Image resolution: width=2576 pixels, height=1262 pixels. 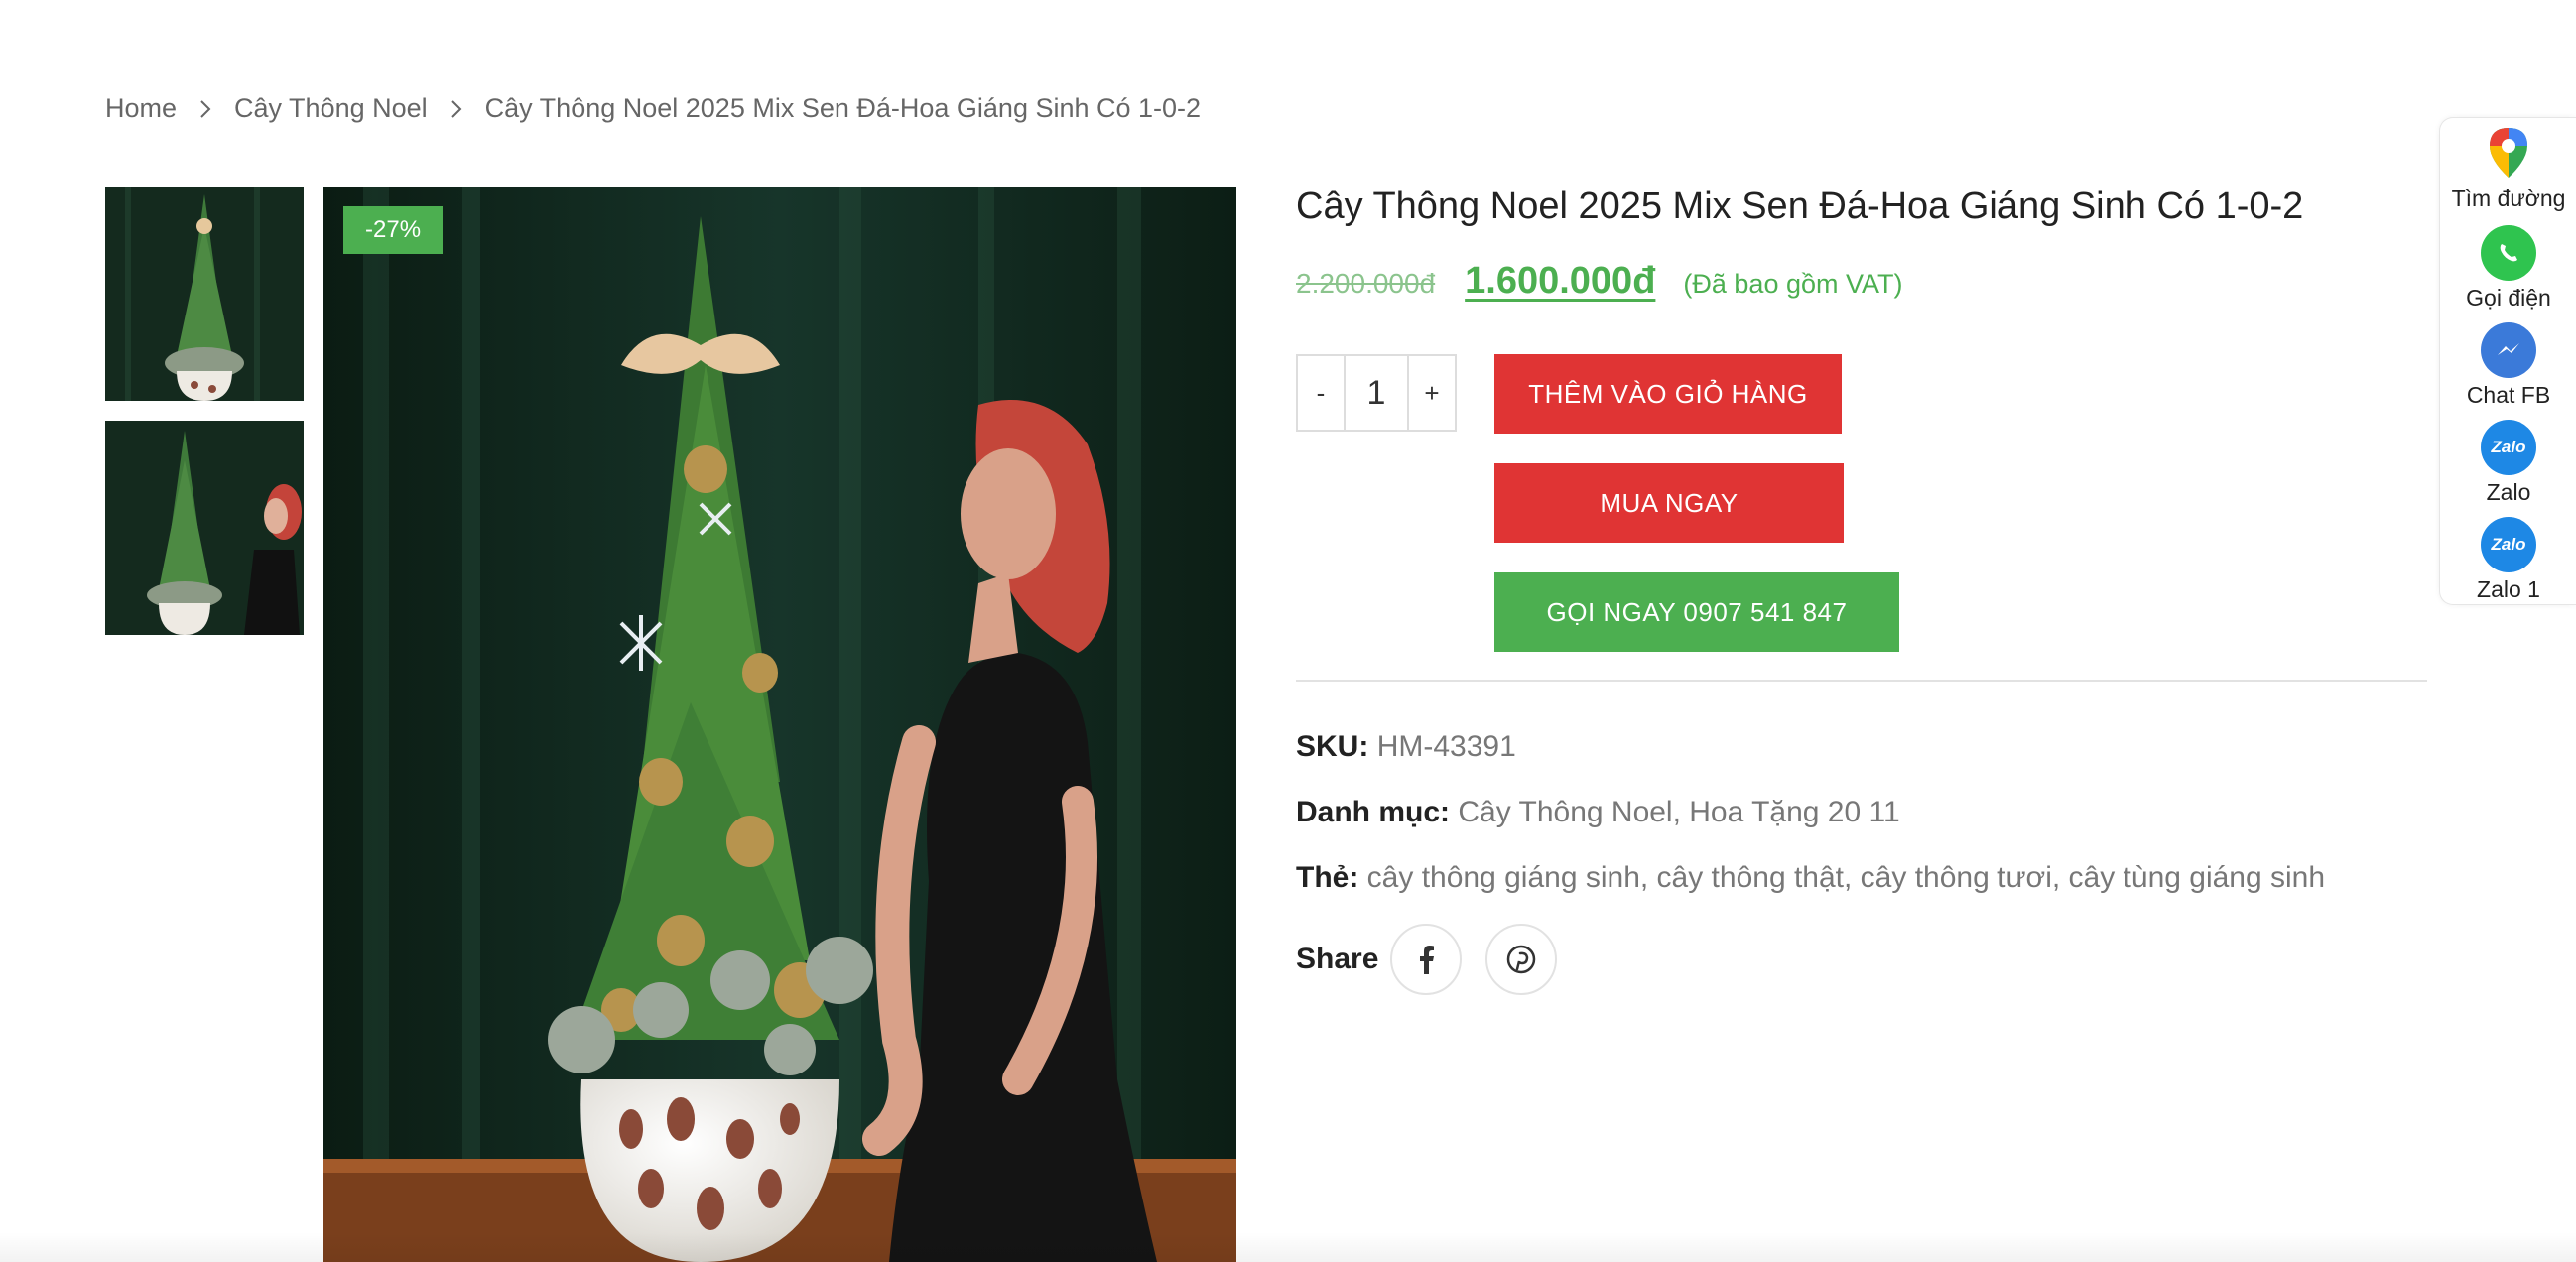 What do you see at coordinates (1669, 503) in the screenshot?
I see `buy-now-button: MUA NGAY` at bounding box center [1669, 503].